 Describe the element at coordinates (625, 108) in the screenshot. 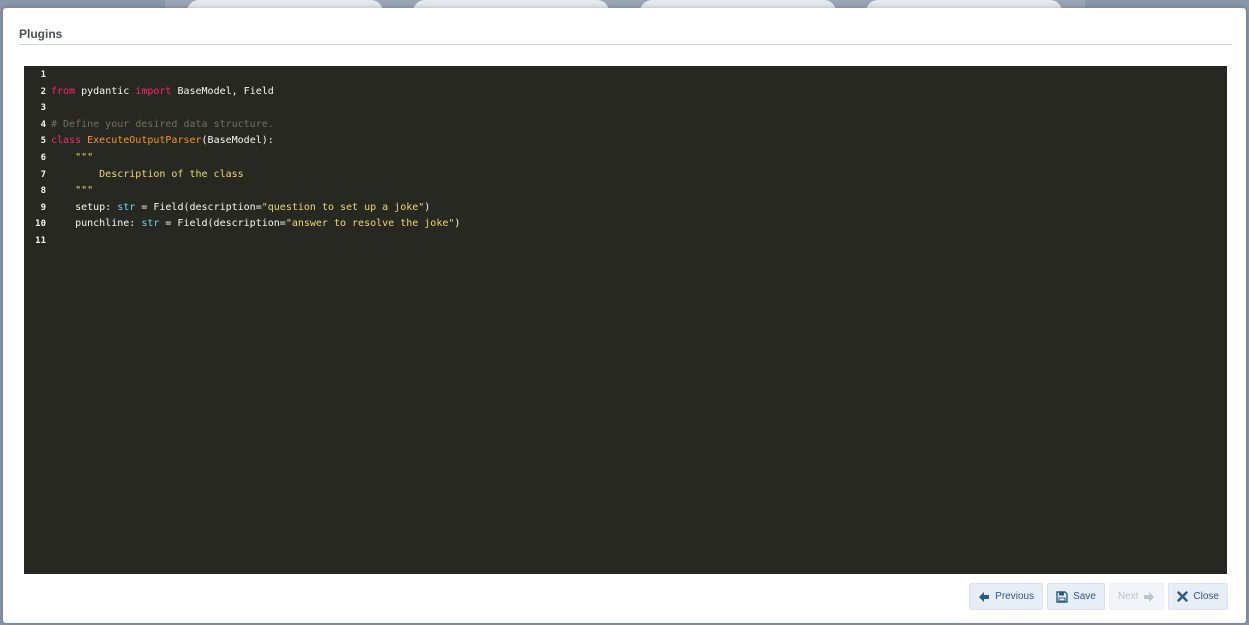

I see `code-line: 3` at that location.